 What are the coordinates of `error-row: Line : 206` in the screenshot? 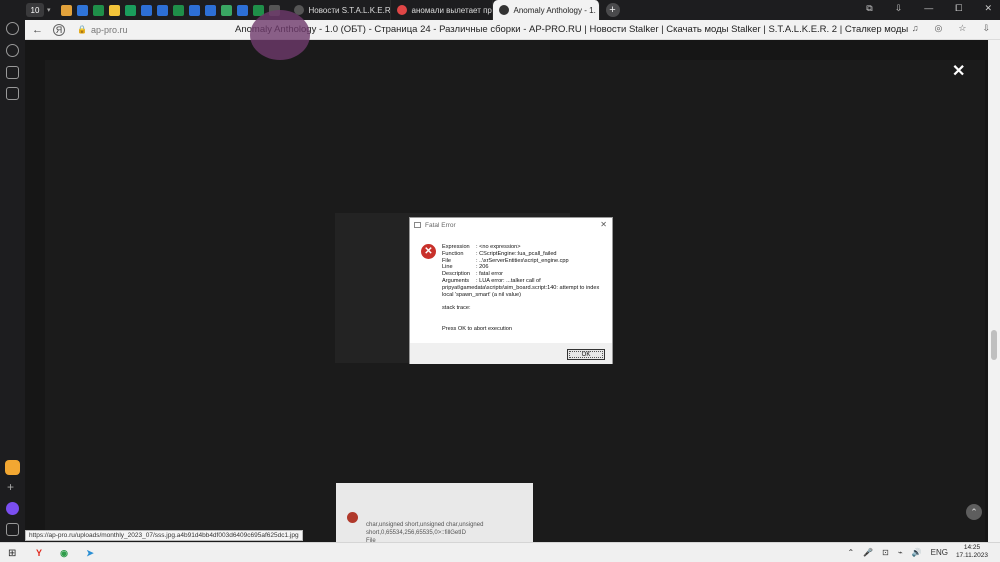 It's located at (524, 267).